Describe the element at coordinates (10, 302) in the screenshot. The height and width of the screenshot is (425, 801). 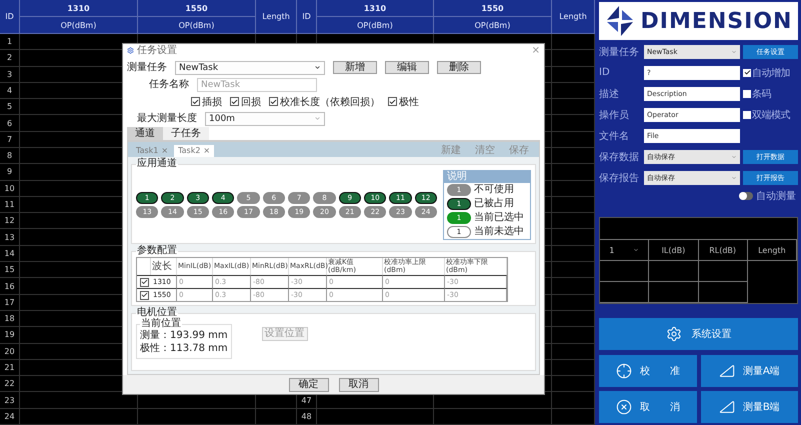
I see `row-id: 17` at that location.